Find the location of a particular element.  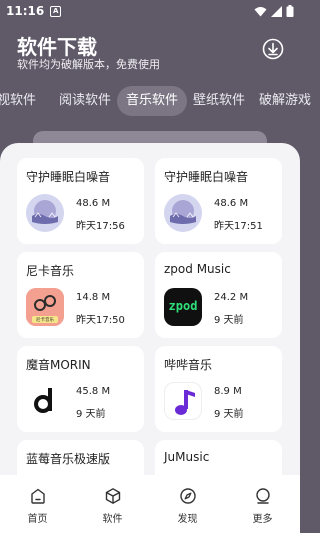

app-name: 蓝莓音乐极速版 is located at coordinates (68, 459).